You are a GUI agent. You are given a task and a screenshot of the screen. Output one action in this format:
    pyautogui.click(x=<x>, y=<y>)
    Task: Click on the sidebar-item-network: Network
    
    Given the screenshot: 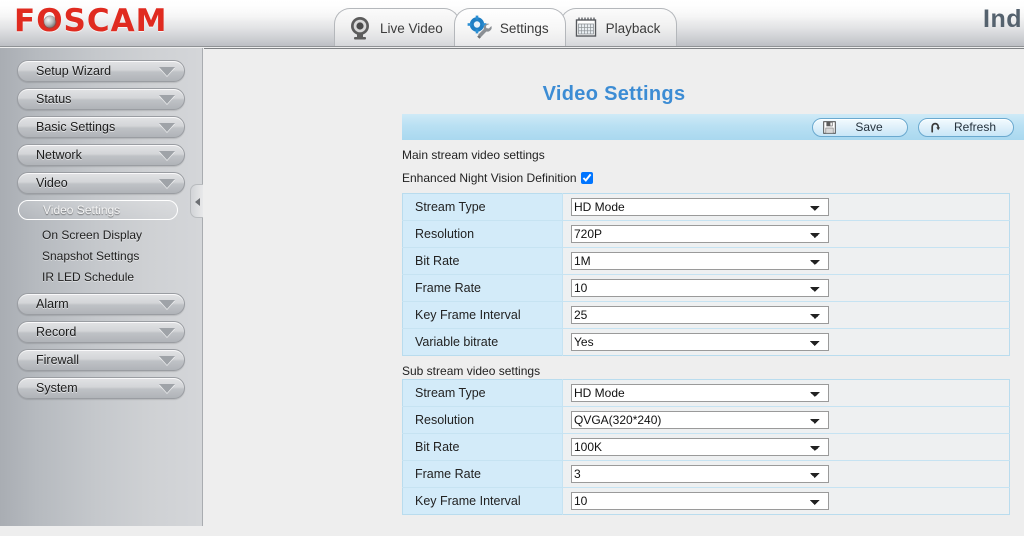 What is the action you would take?
    pyautogui.click(x=101, y=155)
    